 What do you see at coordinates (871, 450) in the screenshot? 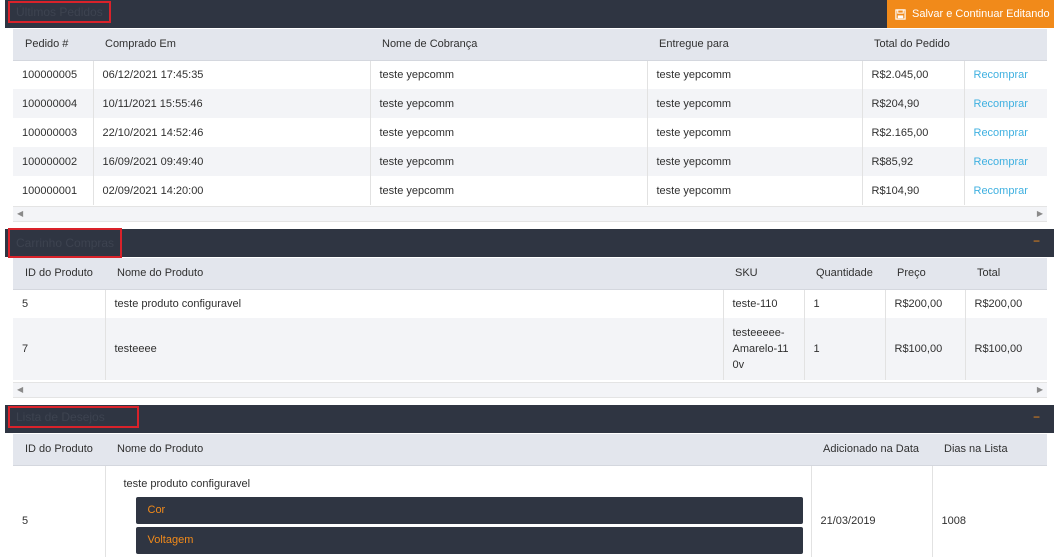
I see `wishlist-col-added-date: Adicionado na Data` at bounding box center [871, 450].